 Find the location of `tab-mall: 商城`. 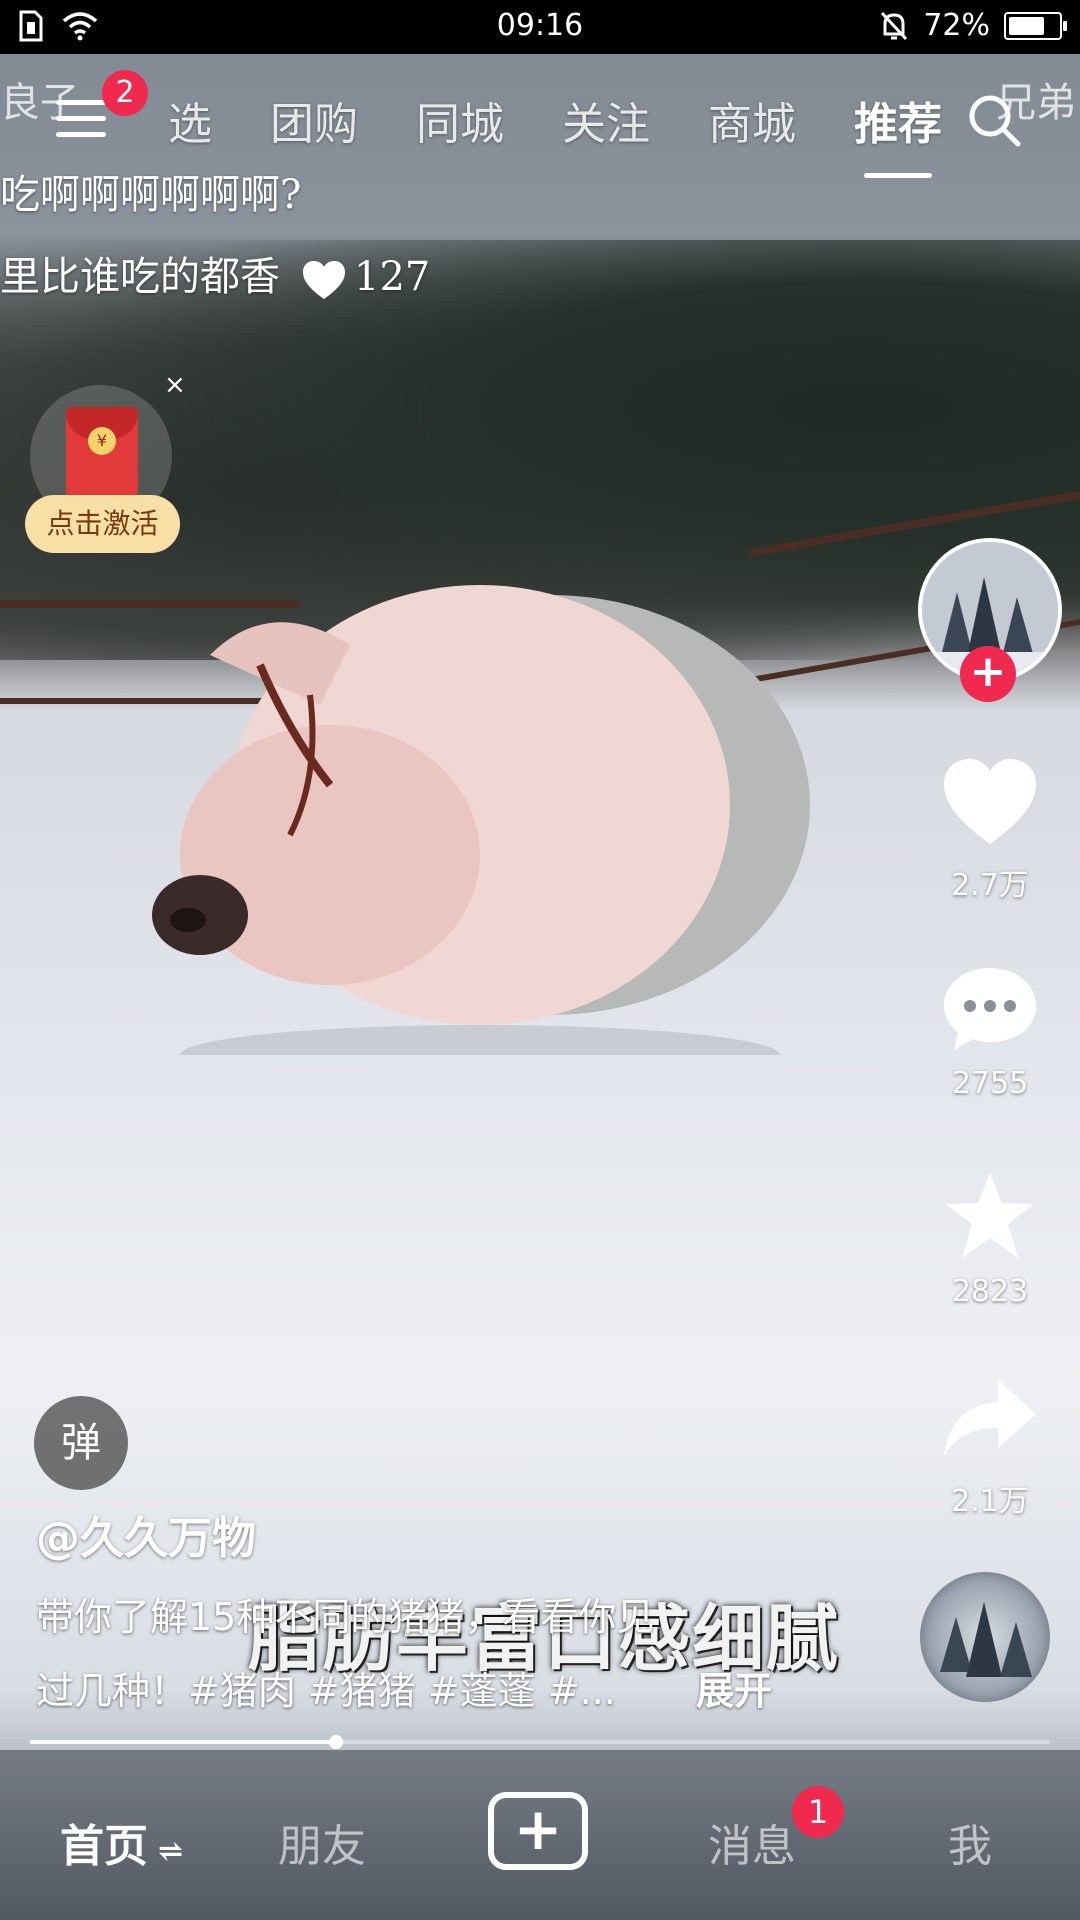

tab-mall: 商城 is located at coordinates (752, 120).